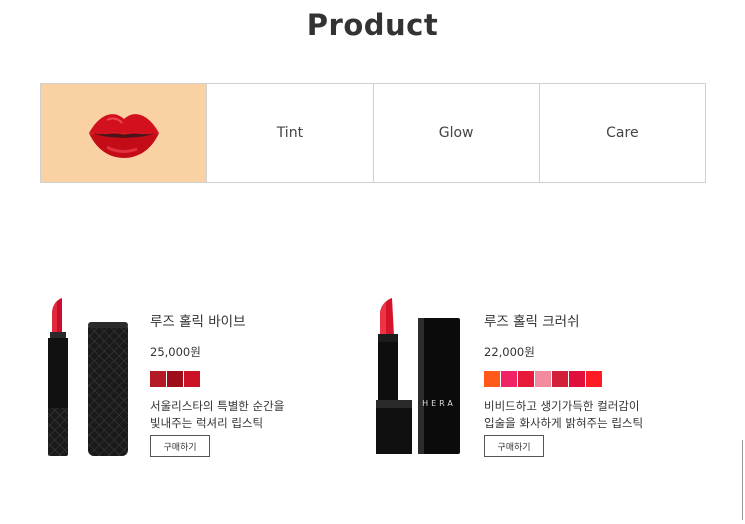 The image size is (745, 524). I want to click on product-description: 비비드하고 생기가득한 컬러감이 입술을 화사하게 밝혀주는 립스틱, so click(564, 414).